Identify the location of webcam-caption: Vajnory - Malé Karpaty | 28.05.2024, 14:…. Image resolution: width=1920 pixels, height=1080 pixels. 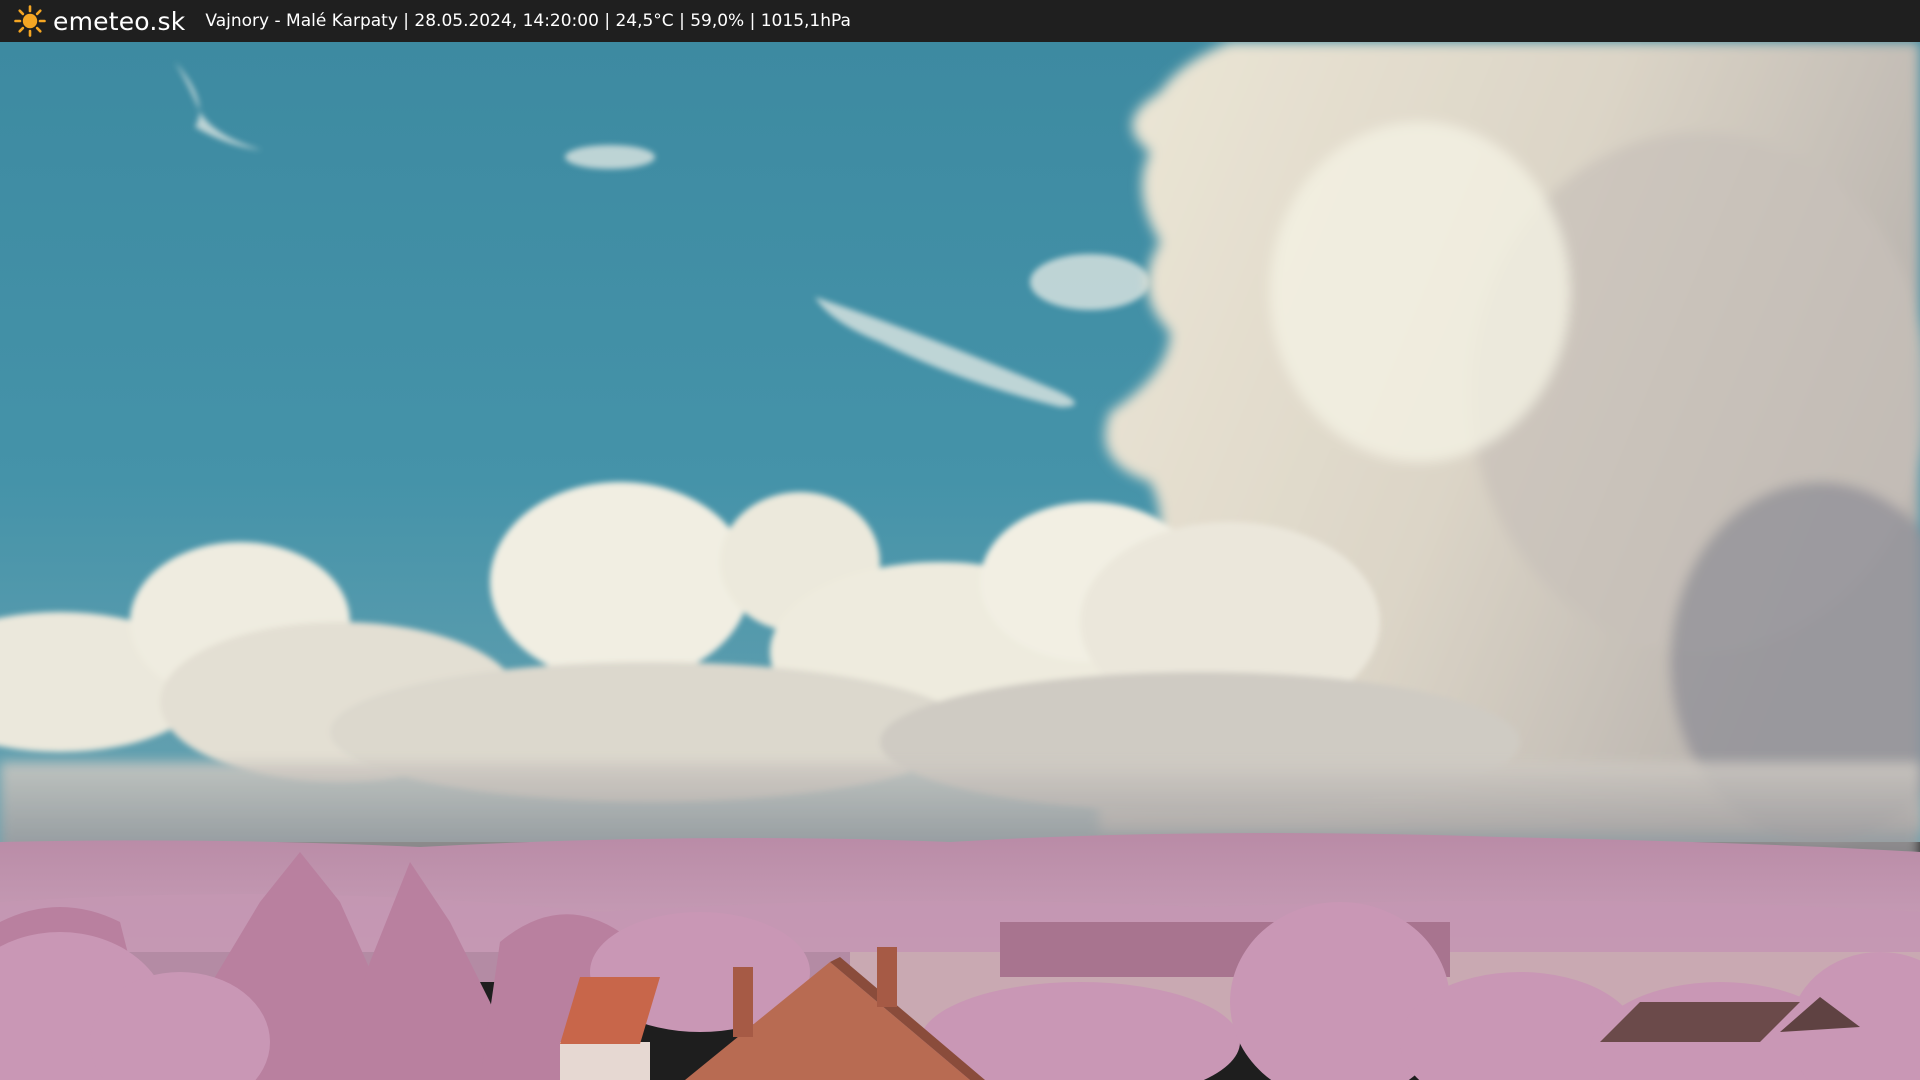
(528, 21).